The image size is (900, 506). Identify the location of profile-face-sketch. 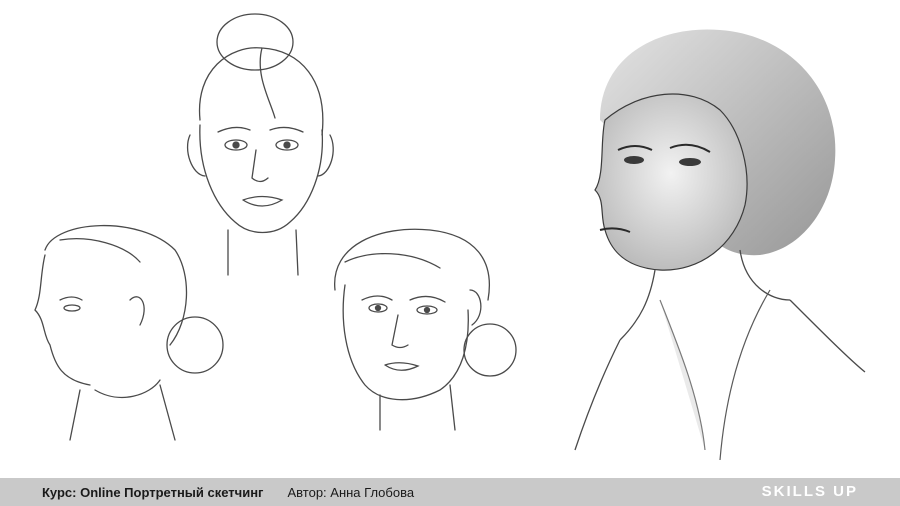
(129, 332).